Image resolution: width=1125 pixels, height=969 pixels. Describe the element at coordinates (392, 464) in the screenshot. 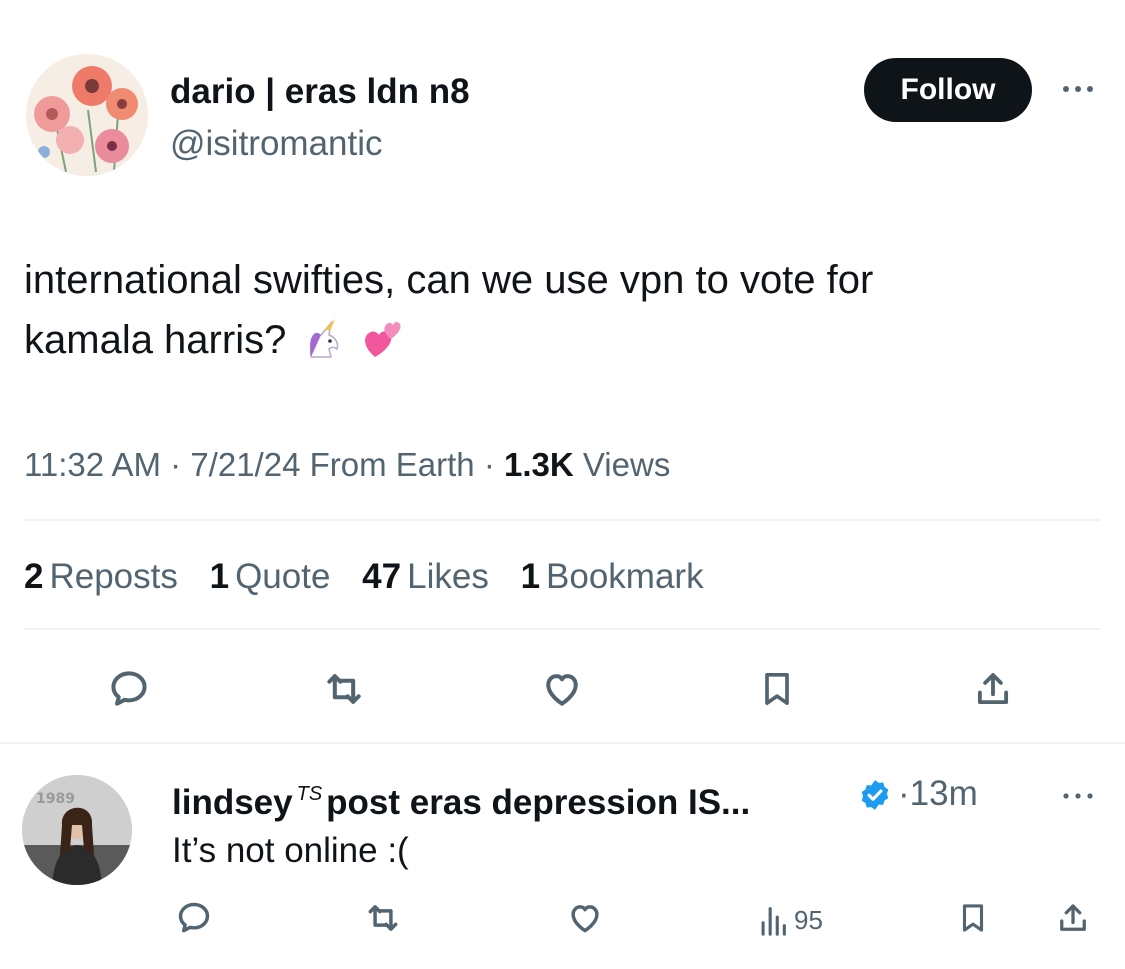

I see `tweet-source: From Earth` at that location.